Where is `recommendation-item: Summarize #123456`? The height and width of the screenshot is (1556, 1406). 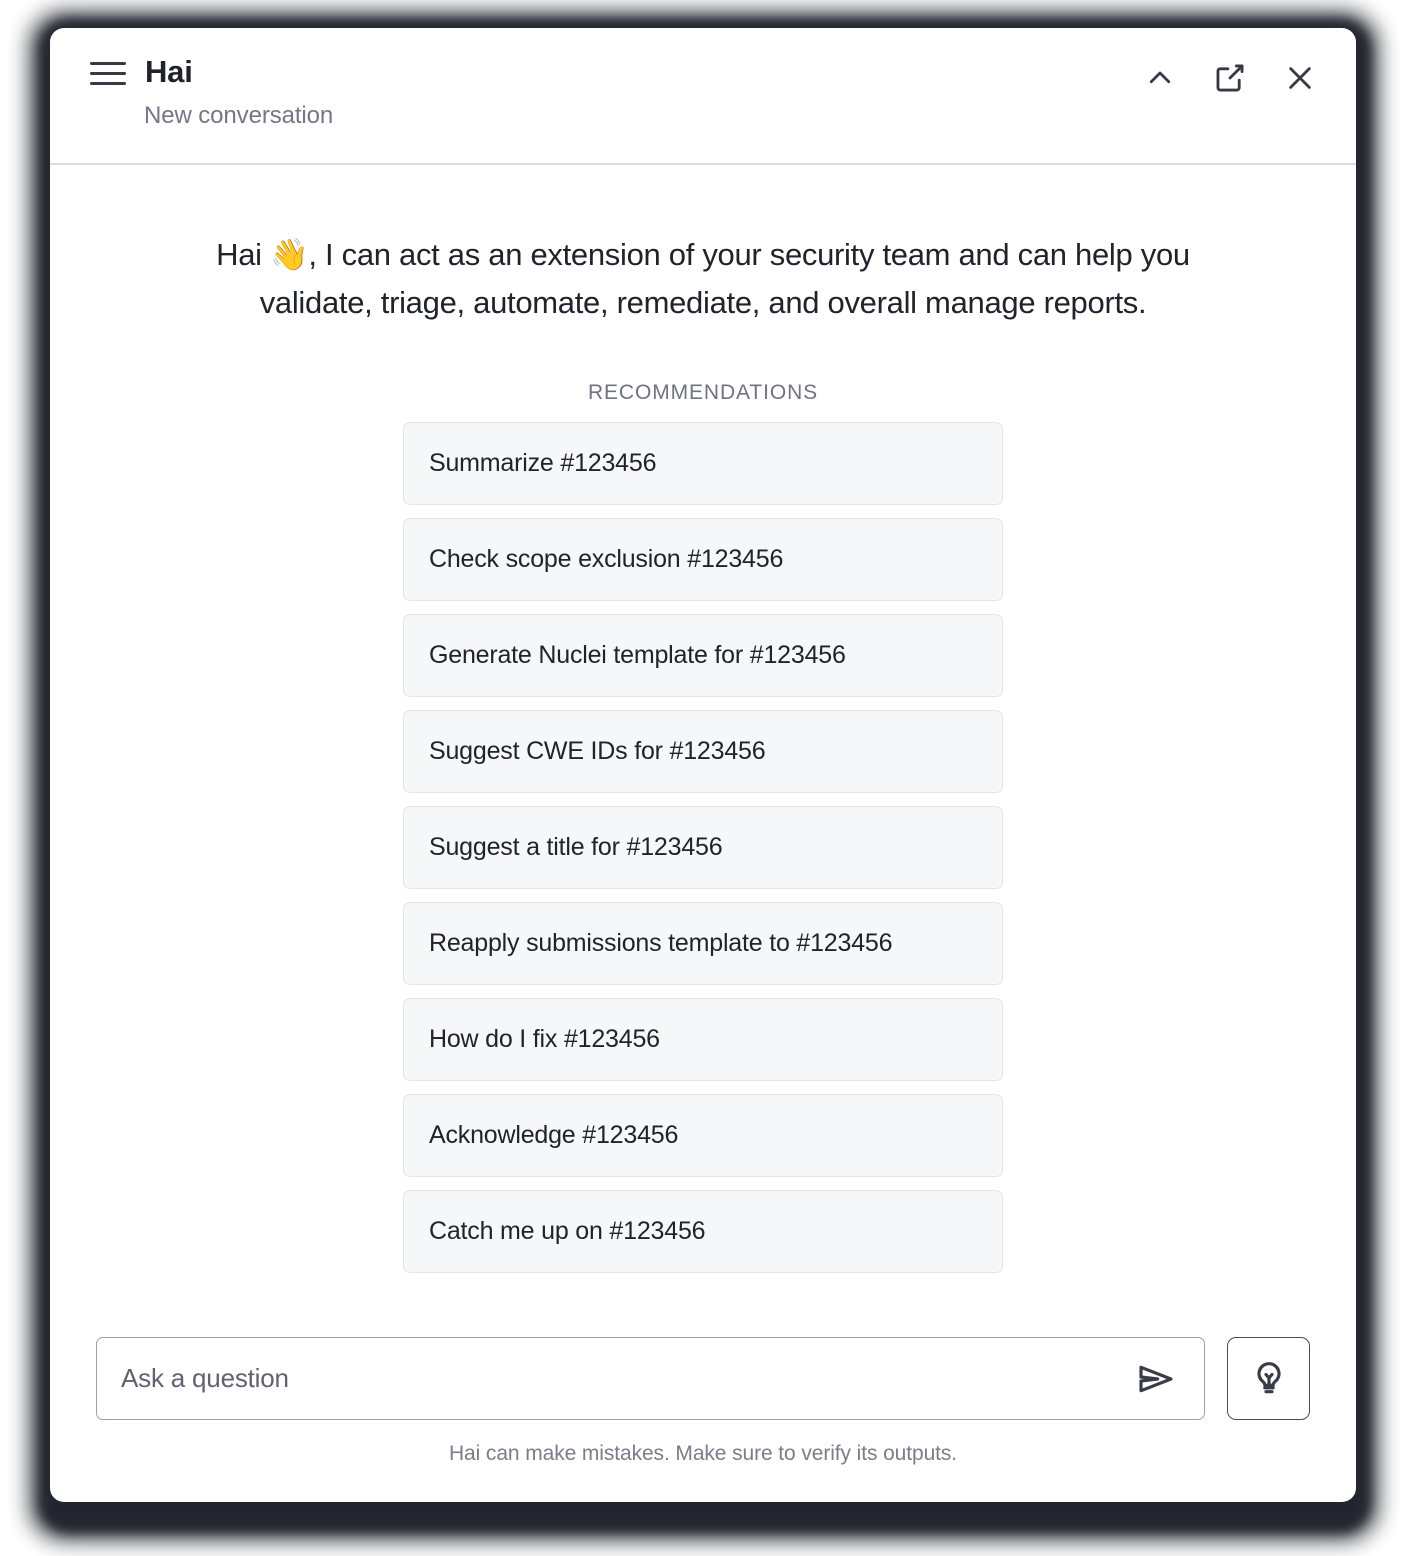 recommendation-item: Summarize #123456 is located at coordinates (703, 464).